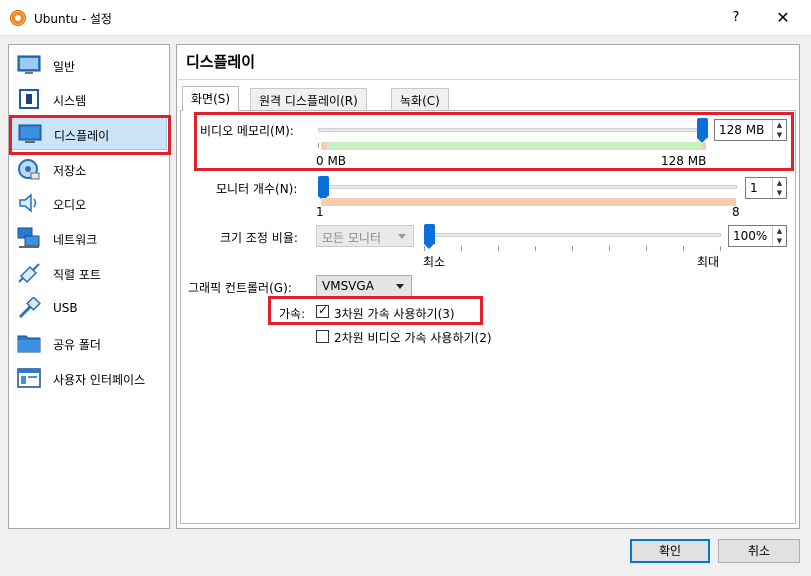 This screenshot has height=576, width=811. I want to click on scale-factor-min-label: 최소, so click(434, 262).